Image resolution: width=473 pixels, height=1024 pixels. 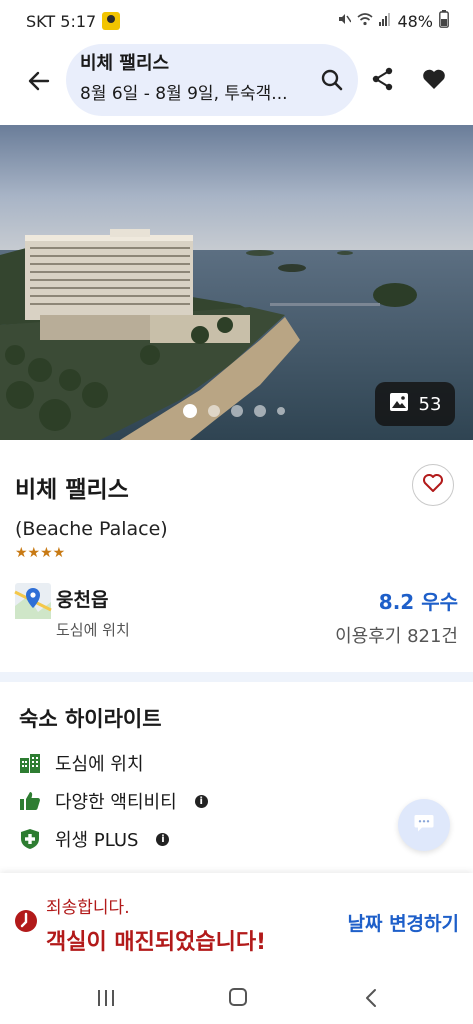 I want to click on sold-out-text: 객실이 매진되었습니다!, so click(x=156, y=942).